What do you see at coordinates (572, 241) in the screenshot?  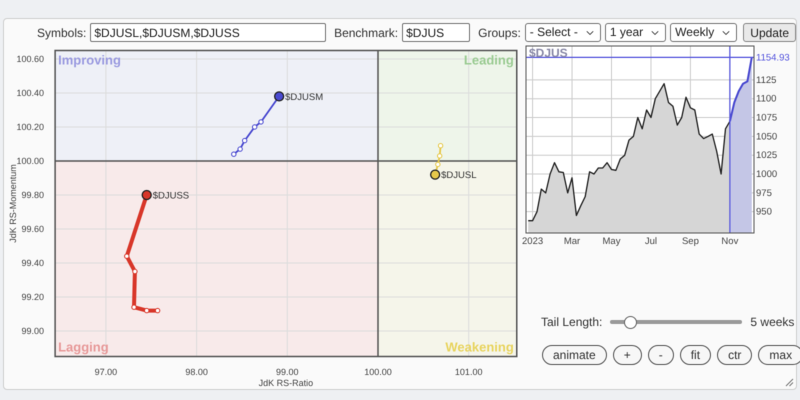 I see `axis-tick-label: Mar` at bounding box center [572, 241].